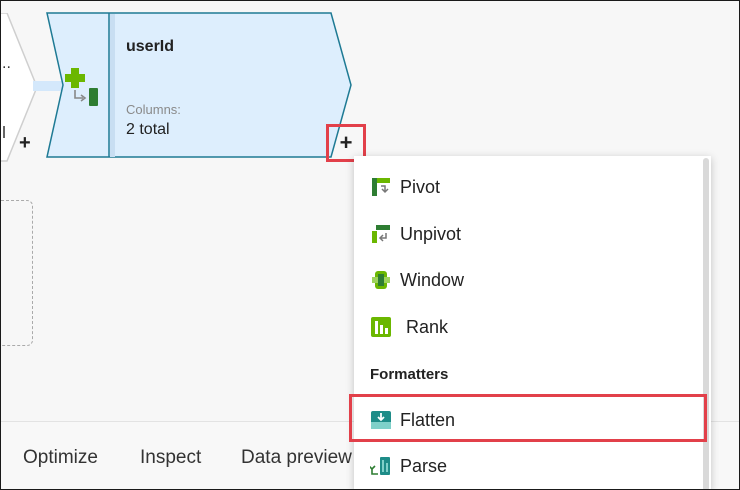  Describe the element at coordinates (25, 143) in the screenshot. I see `previous-node-add-button: +` at that location.